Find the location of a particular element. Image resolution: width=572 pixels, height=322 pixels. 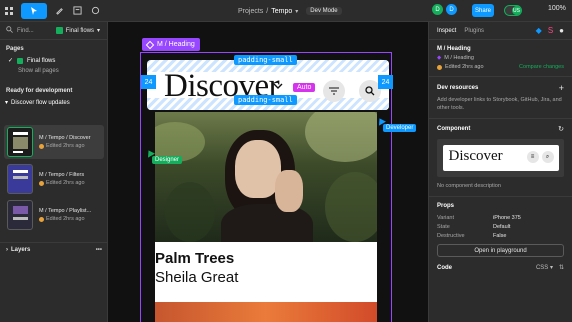

refresh-icon: ↻ is located at coordinates (561, 129).